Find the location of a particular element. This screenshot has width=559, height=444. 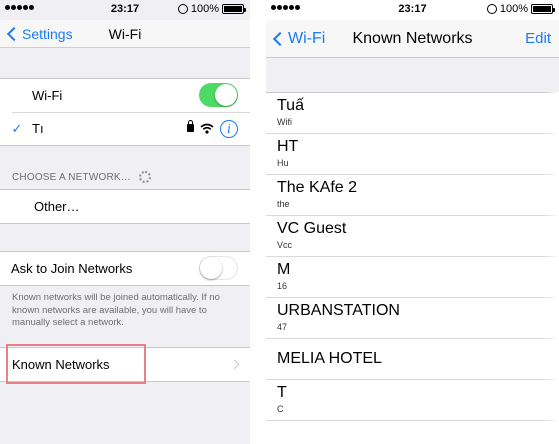

network-subtitle: C is located at coordinates (280, 409).